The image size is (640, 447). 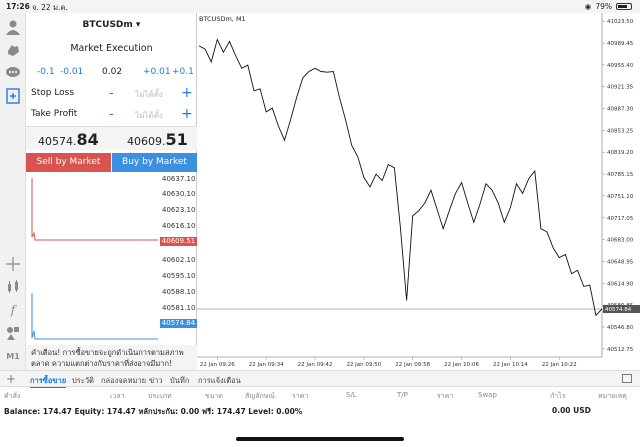 I want to click on y-tick-label: 40887.30, so click(x=620, y=110).